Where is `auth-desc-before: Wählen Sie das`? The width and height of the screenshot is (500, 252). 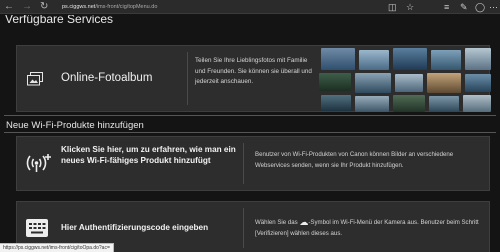 auth-desc-before: Wählen Sie das is located at coordinates (276, 222).